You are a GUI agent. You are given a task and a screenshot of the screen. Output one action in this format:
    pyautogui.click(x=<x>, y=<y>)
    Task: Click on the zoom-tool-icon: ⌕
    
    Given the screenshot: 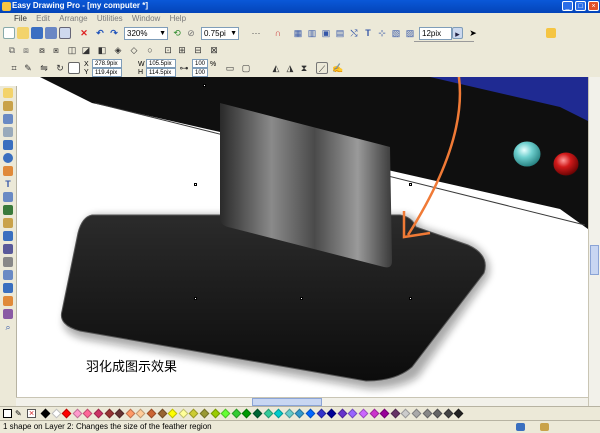 What is the action you would take?
    pyautogui.click(x=8, y=327)
    